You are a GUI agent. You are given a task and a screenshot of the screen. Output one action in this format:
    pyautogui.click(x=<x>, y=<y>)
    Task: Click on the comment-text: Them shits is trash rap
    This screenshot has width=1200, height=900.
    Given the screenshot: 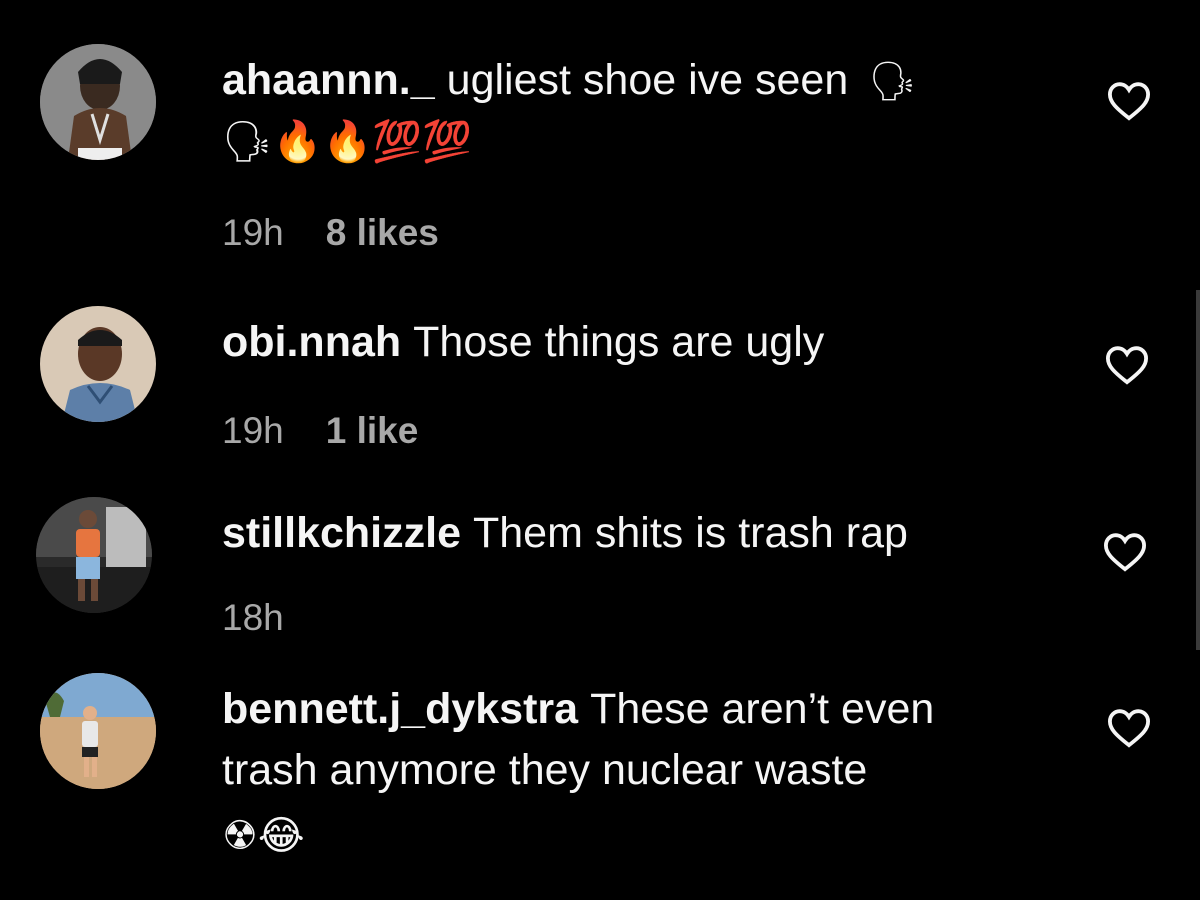 What is the action you would take?
    pyautogui.click(x=690, y=533)
    